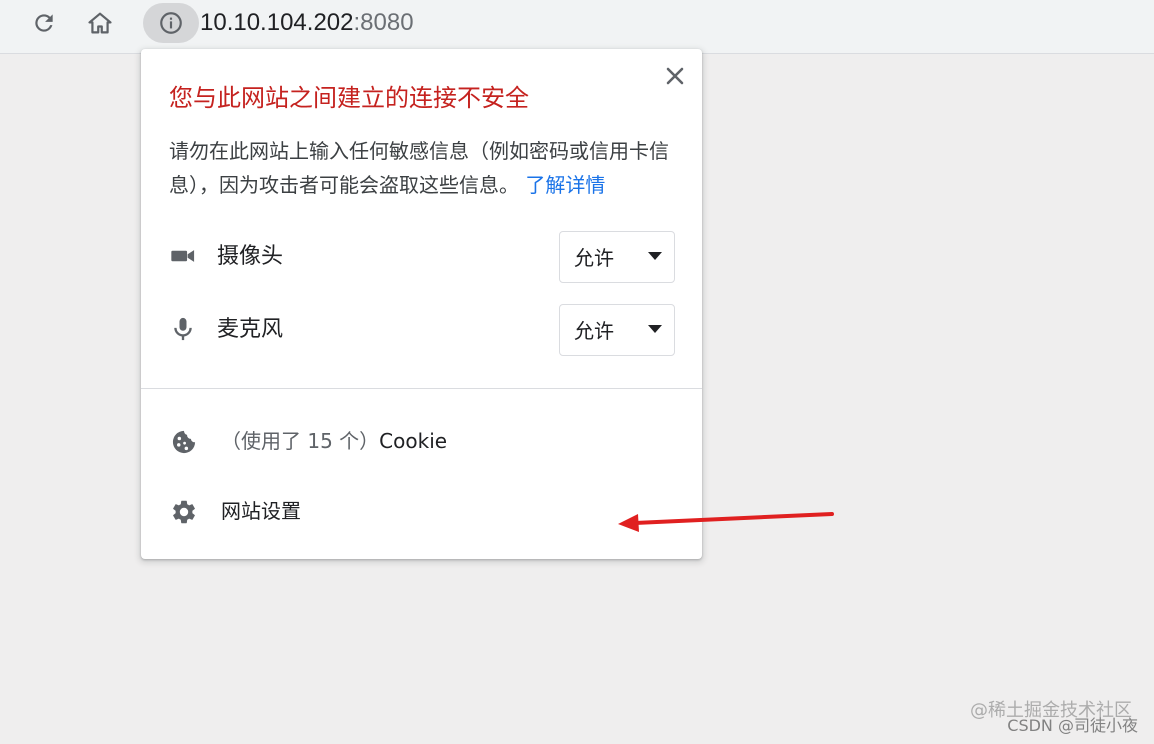  I want to click on watermark-csdn: CSDN @司徒小夜, so click(1072, 725).